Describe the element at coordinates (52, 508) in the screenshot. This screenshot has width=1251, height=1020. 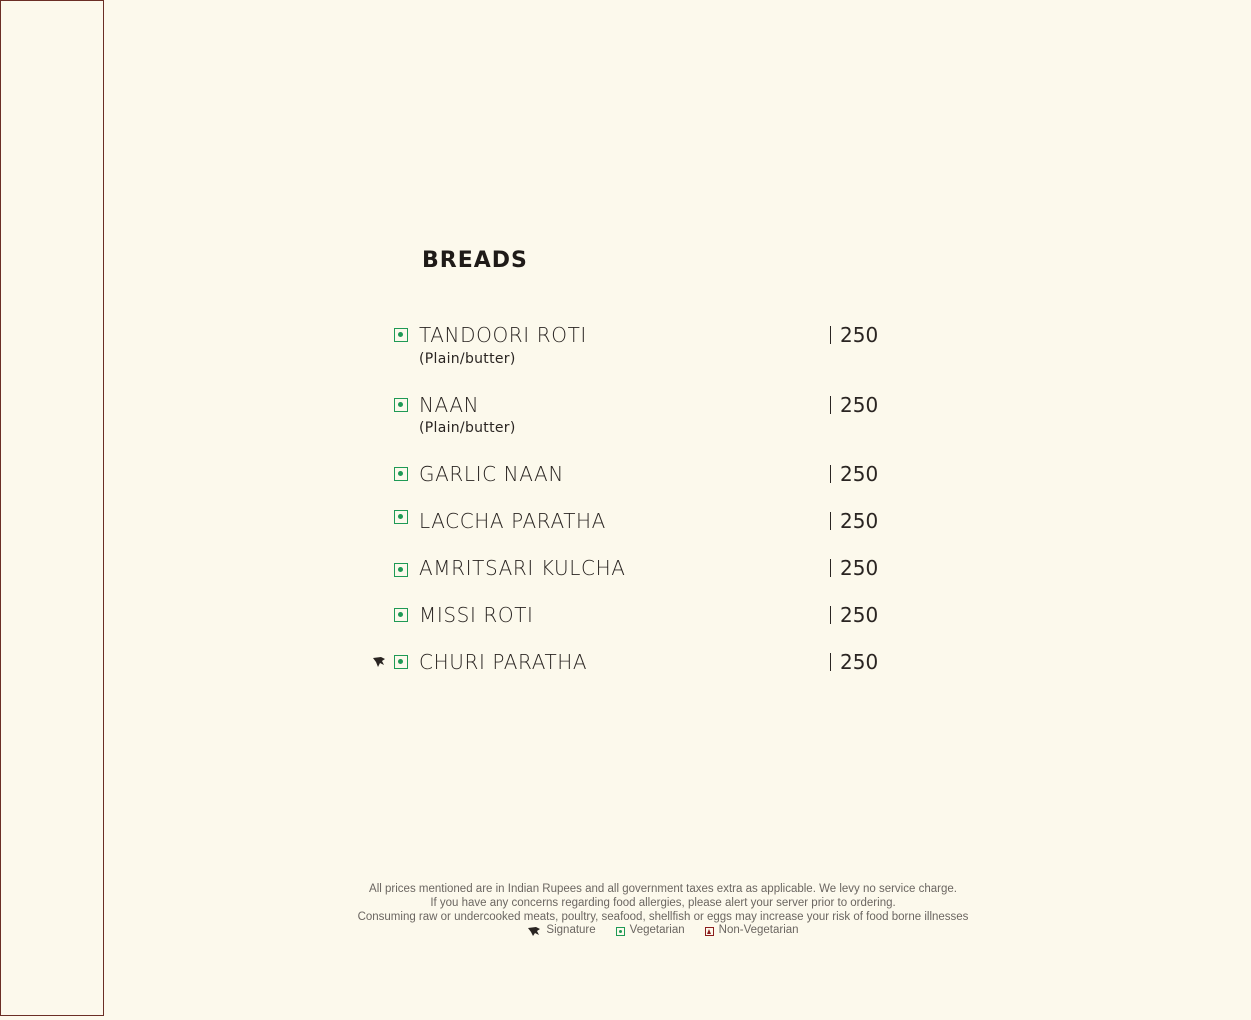
I see `side-panel` at that location.